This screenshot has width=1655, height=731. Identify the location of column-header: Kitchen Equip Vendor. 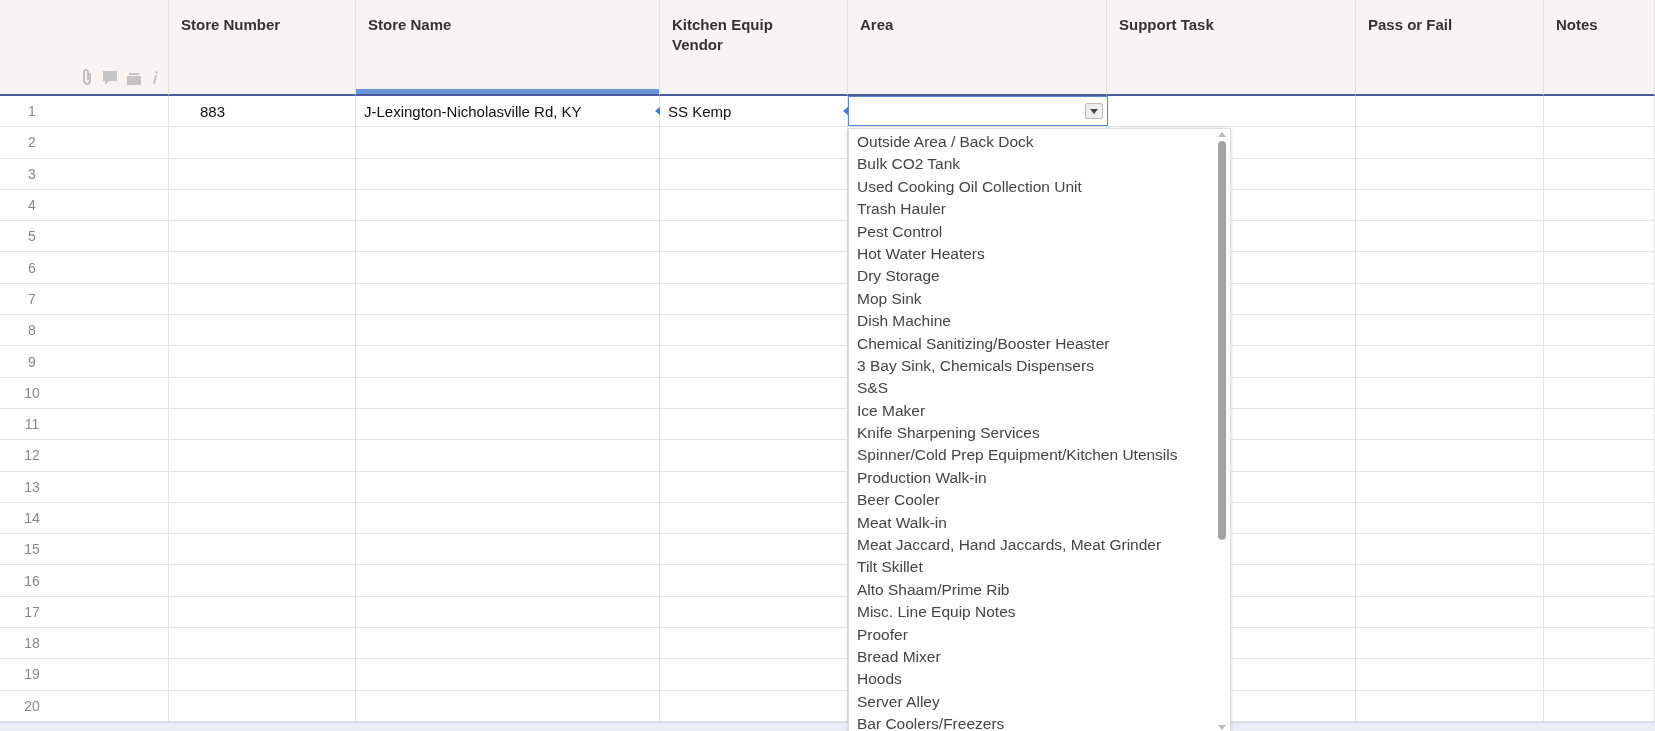
(754, 48).